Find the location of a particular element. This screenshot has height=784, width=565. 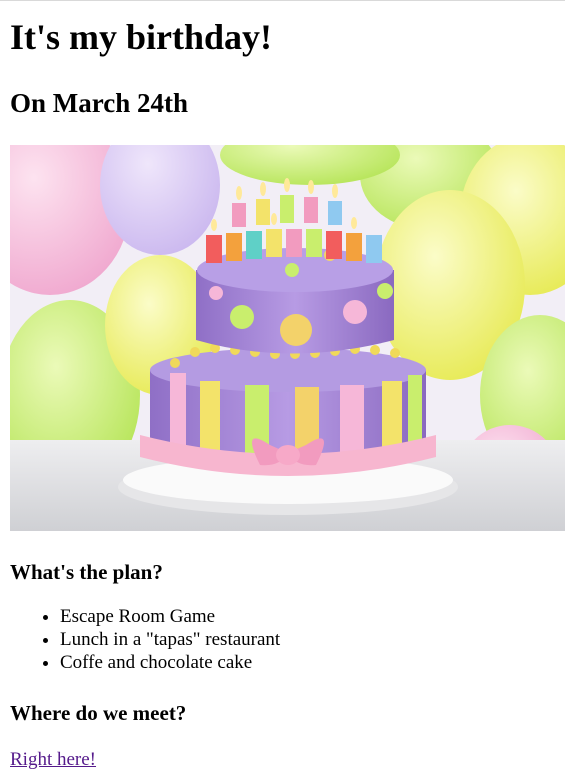

meet-heading: Where do we meet? is located at coordinates (98, 713).